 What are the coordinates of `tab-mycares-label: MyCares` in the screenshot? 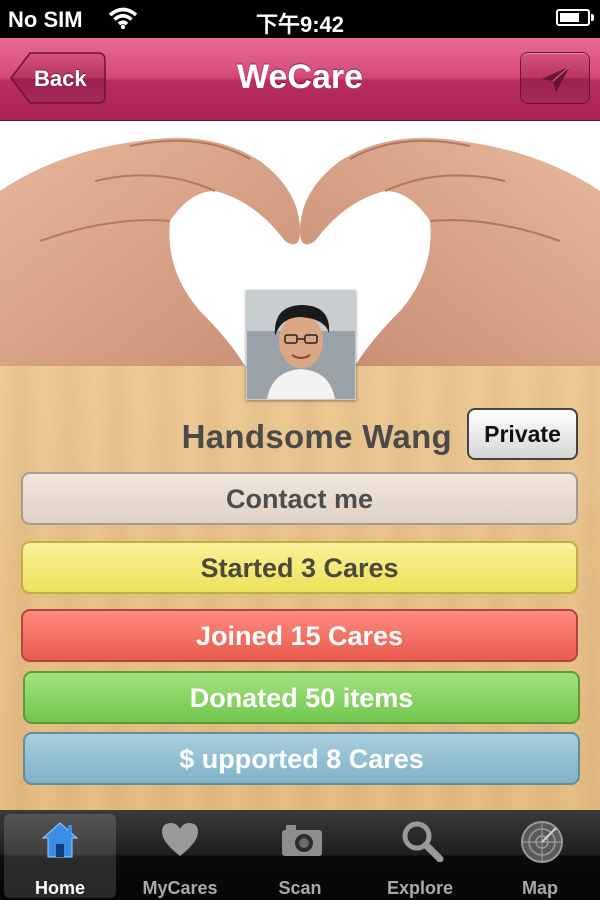 It's located at (180, 888).